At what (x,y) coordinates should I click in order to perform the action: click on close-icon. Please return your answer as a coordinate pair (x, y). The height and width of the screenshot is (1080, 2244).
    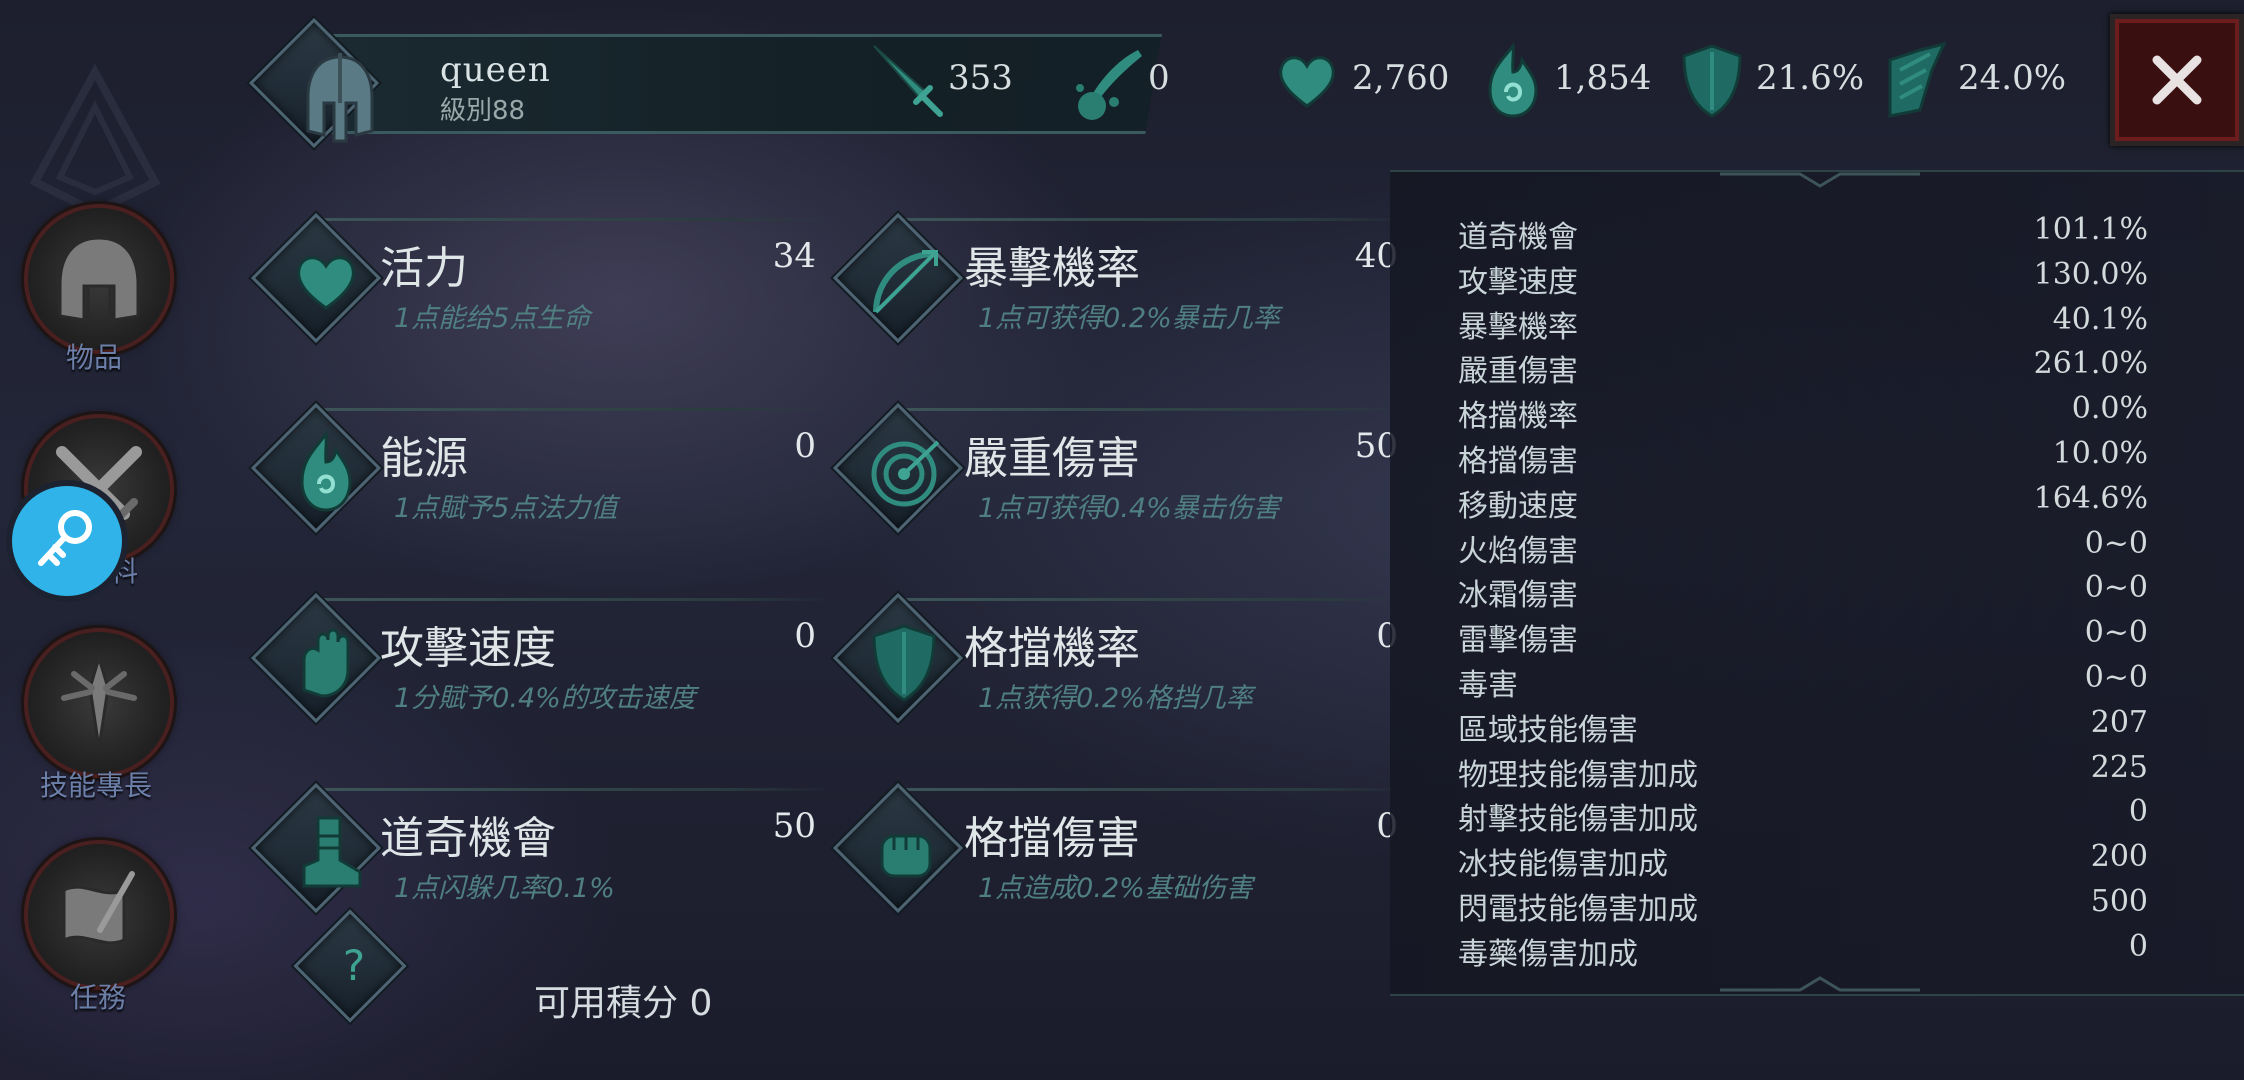
    Looking at the image, I should click on (2177, 80).